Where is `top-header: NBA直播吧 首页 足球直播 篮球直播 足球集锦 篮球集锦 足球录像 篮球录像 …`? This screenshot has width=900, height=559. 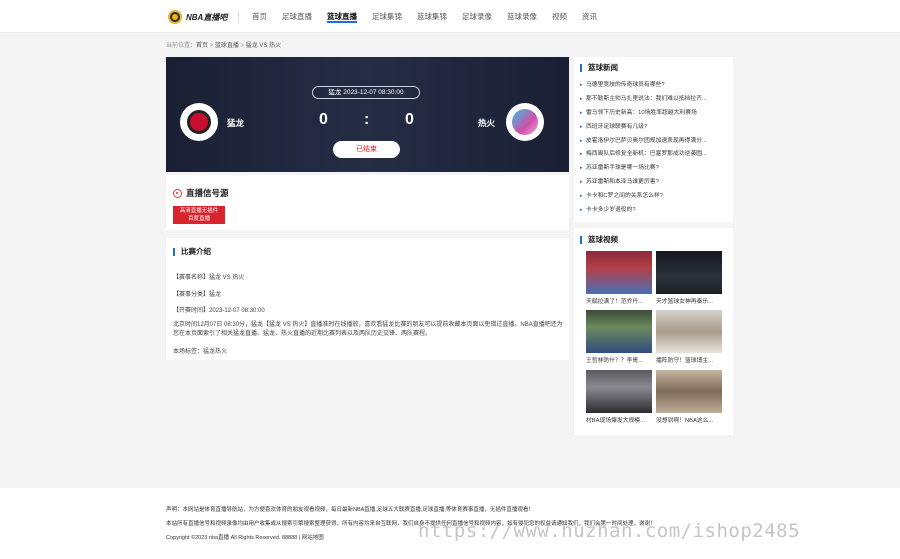
top-header: NBA直播吧 首页 足球直播 篮球直播 足球集锦 篮球集锦 足球录像 篮球录像 … is located at coordinates (450, 16).